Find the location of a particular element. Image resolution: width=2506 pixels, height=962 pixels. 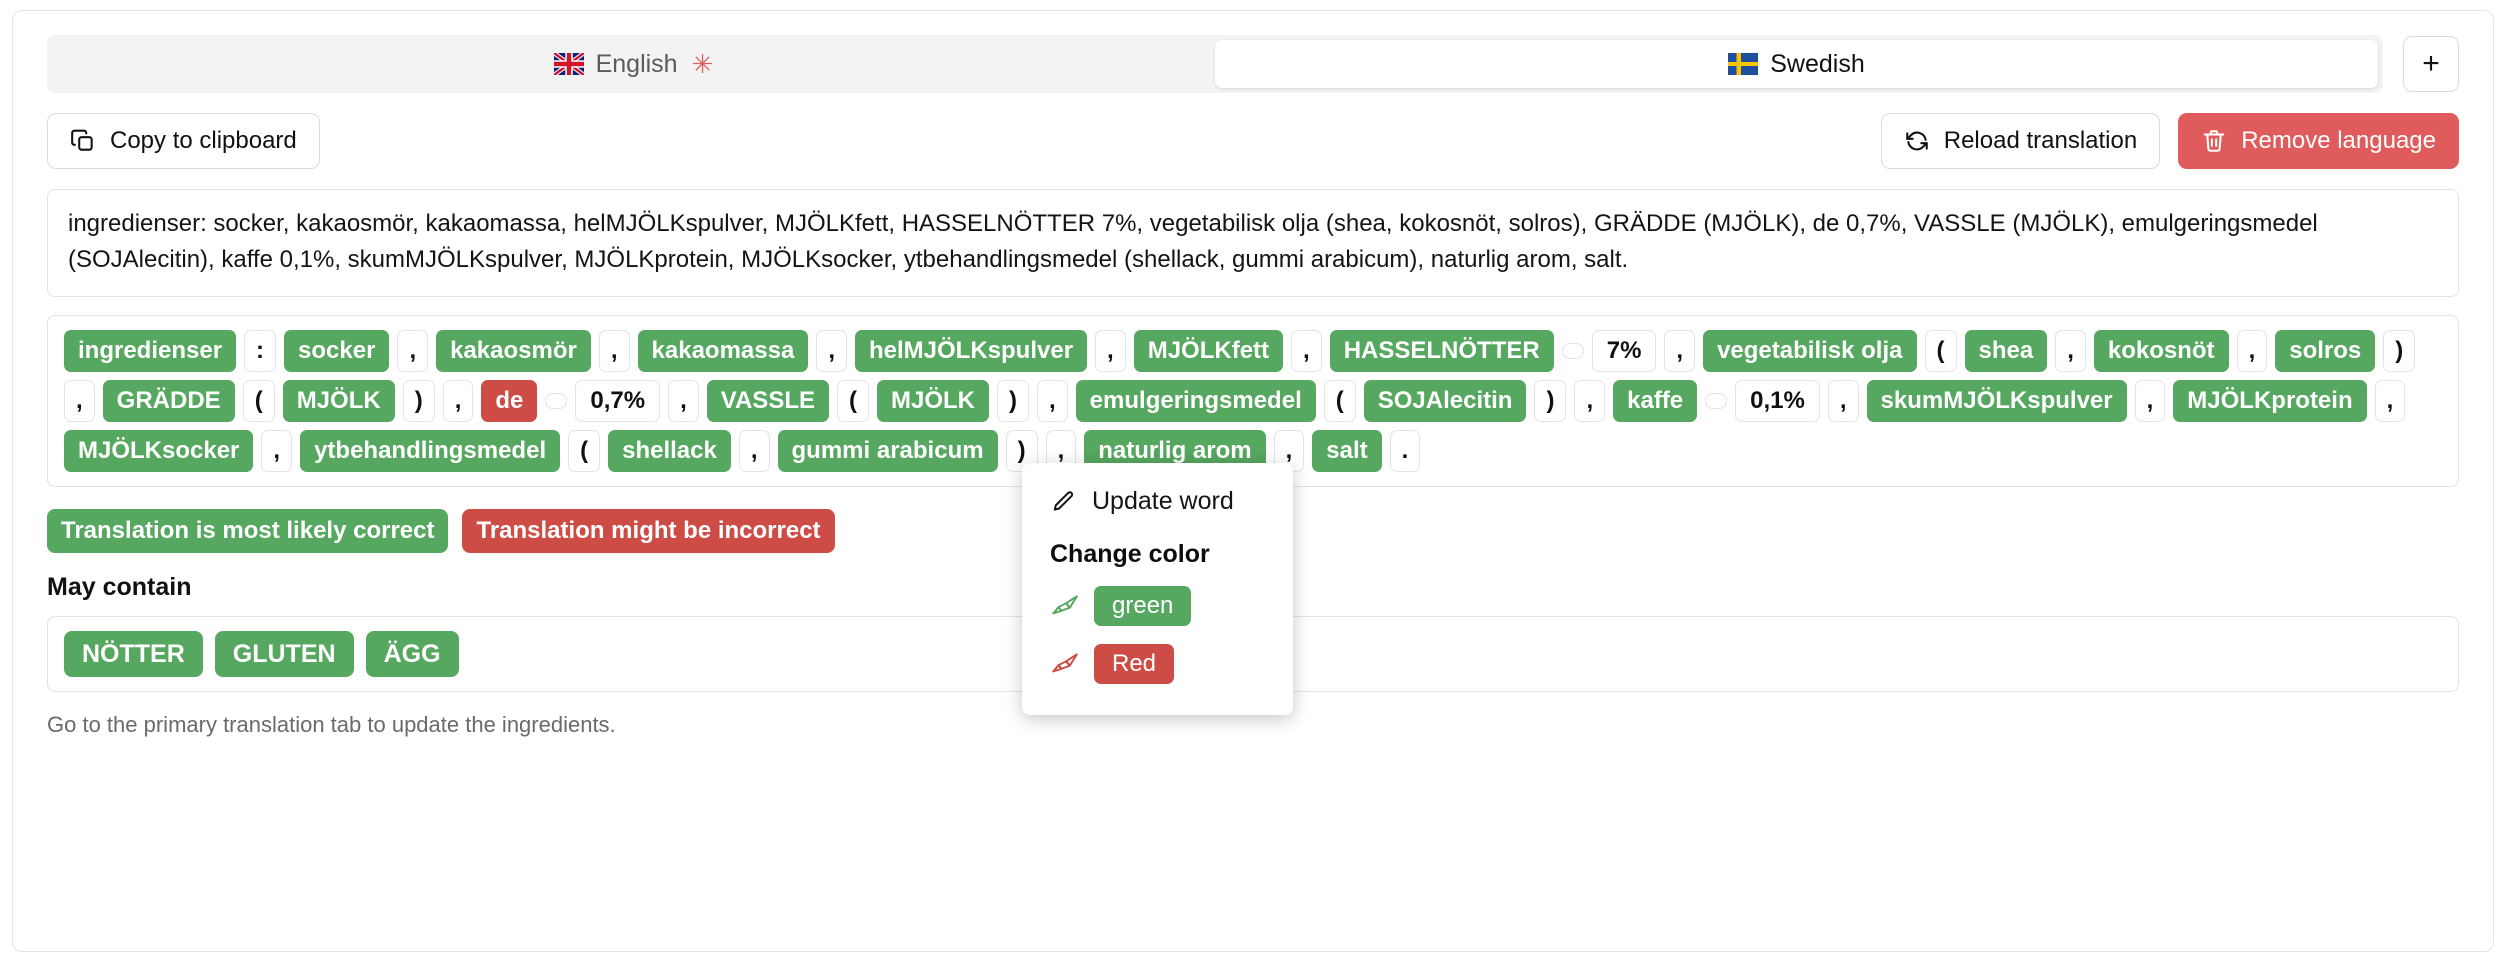

chip-punctuation: : is located at coordinates (260, 351).